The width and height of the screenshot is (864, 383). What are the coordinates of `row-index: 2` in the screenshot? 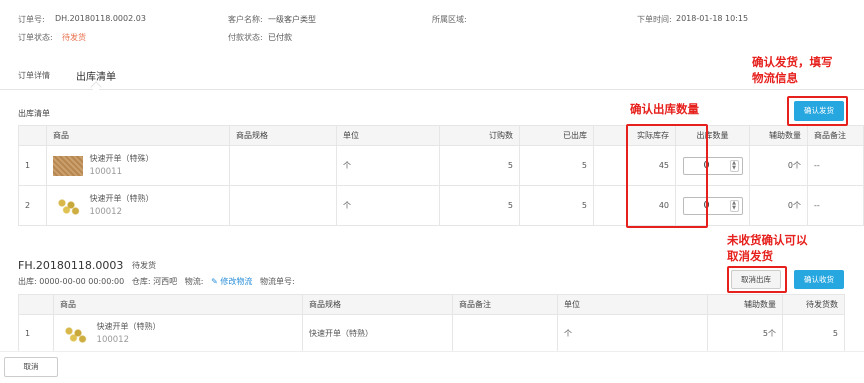 It's located at (32, 205).